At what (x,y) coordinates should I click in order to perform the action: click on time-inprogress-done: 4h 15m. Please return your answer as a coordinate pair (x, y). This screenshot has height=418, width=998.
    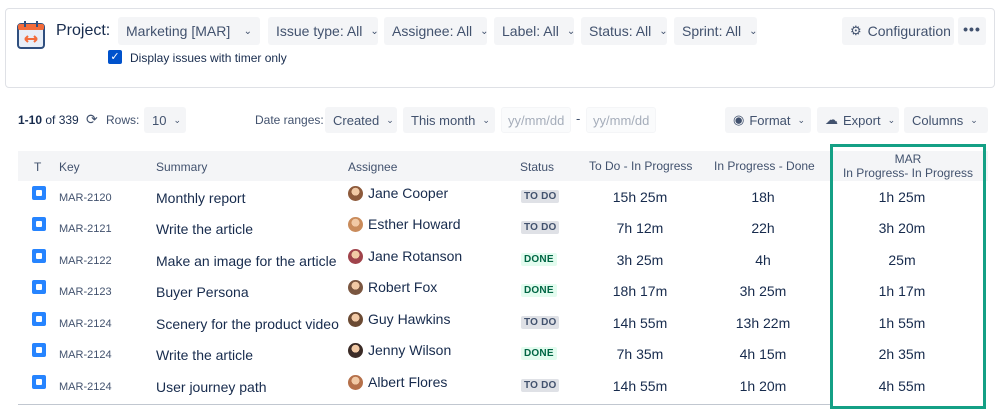
    Looking at the image, I should click on (763, 354).